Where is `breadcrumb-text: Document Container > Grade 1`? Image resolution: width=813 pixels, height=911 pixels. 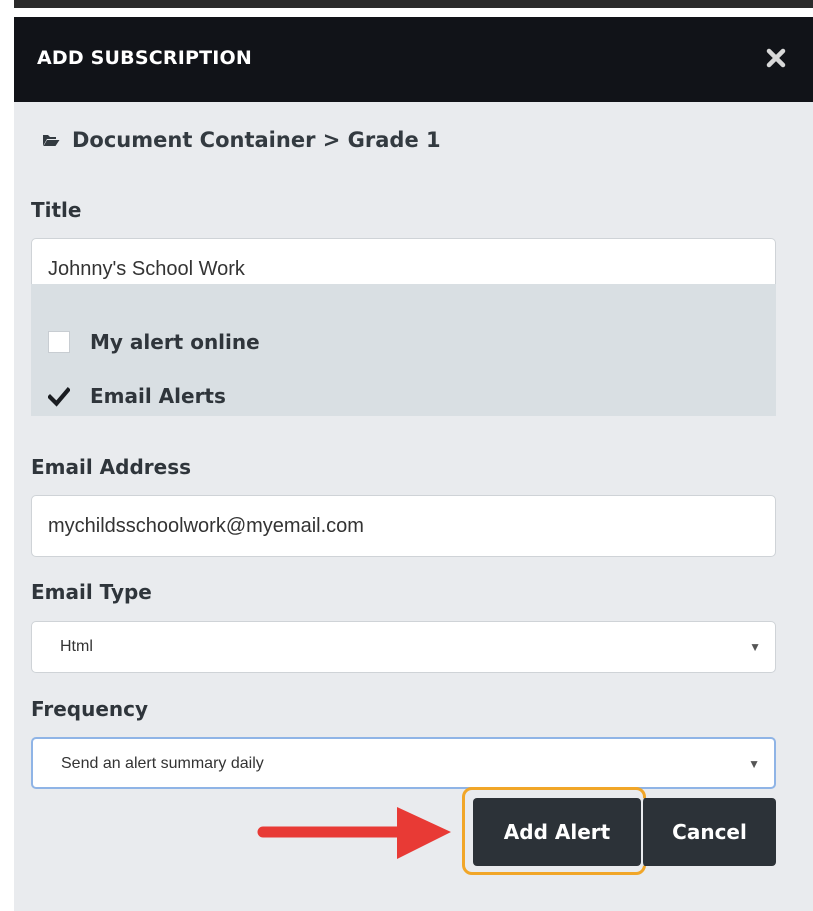 breadcrumb-text: Document Container > Grade 1 is located at coordinates (256, 140).